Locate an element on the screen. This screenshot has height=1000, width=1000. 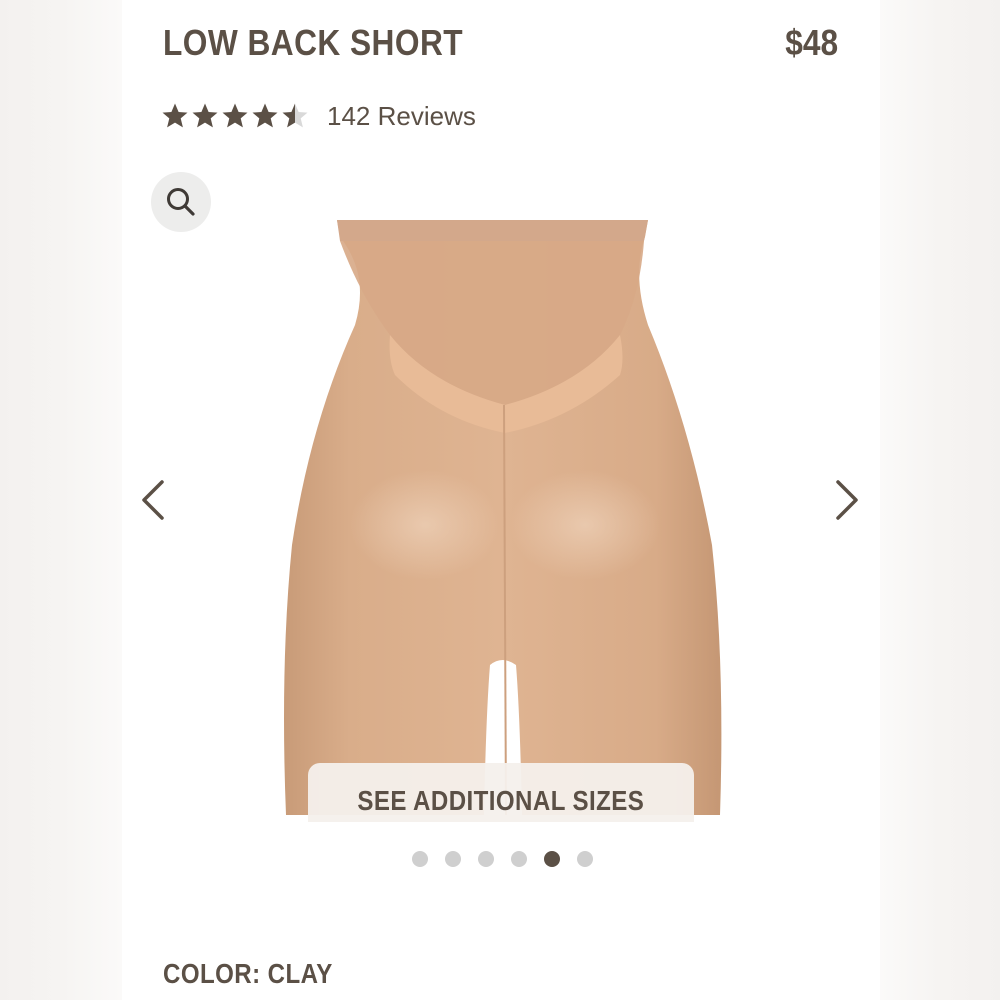
see-additional-sizes-label: SEE ADDITIONAL SIZES is located at coordinates (501, 800).